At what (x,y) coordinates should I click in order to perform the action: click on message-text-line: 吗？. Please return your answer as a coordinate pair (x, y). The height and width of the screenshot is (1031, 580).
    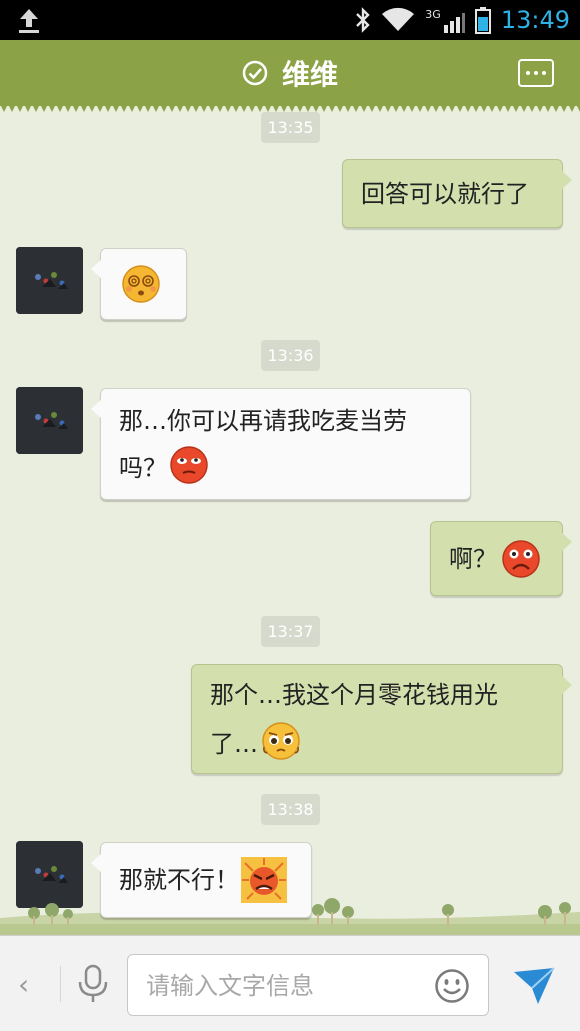
    Looking at the image, I should click on (143, 467).